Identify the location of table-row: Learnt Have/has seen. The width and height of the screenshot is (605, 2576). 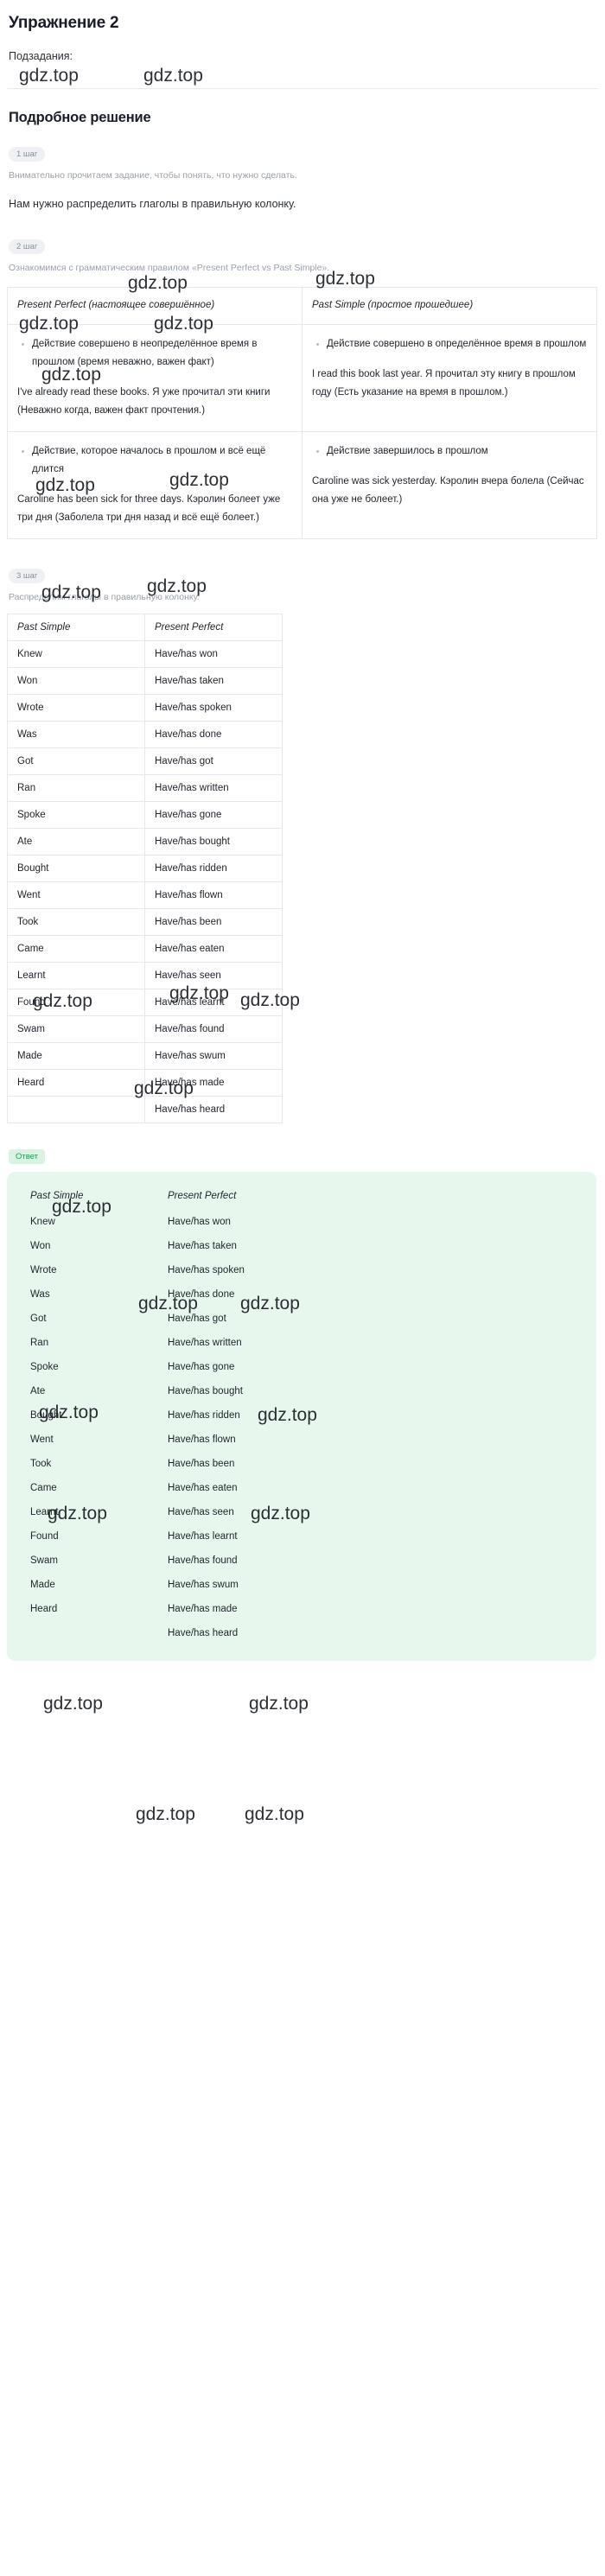
(145, 976).